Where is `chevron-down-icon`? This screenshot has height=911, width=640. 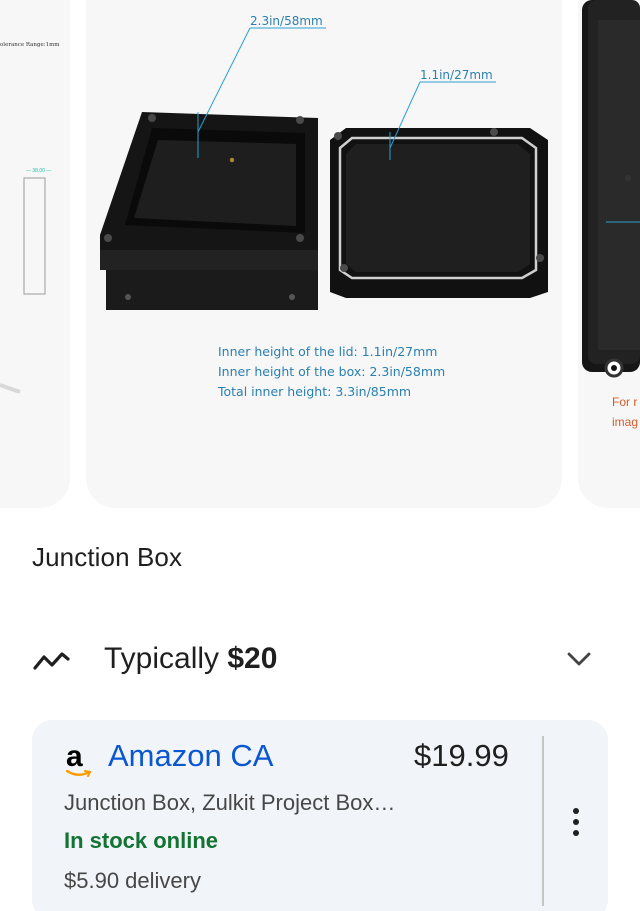 chevron-down-icon is located at coordinates (579, 659).